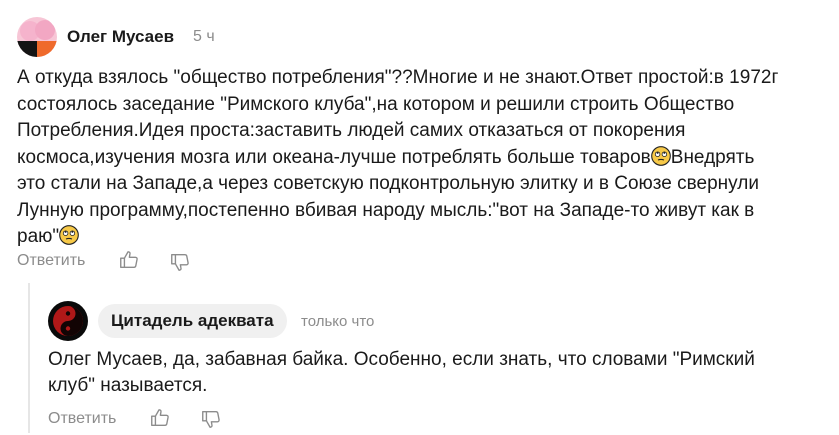  Describe the element at coordinates (192, 321) in the screenshot. I see `reply-author: Цитадель адеквата` at that location.